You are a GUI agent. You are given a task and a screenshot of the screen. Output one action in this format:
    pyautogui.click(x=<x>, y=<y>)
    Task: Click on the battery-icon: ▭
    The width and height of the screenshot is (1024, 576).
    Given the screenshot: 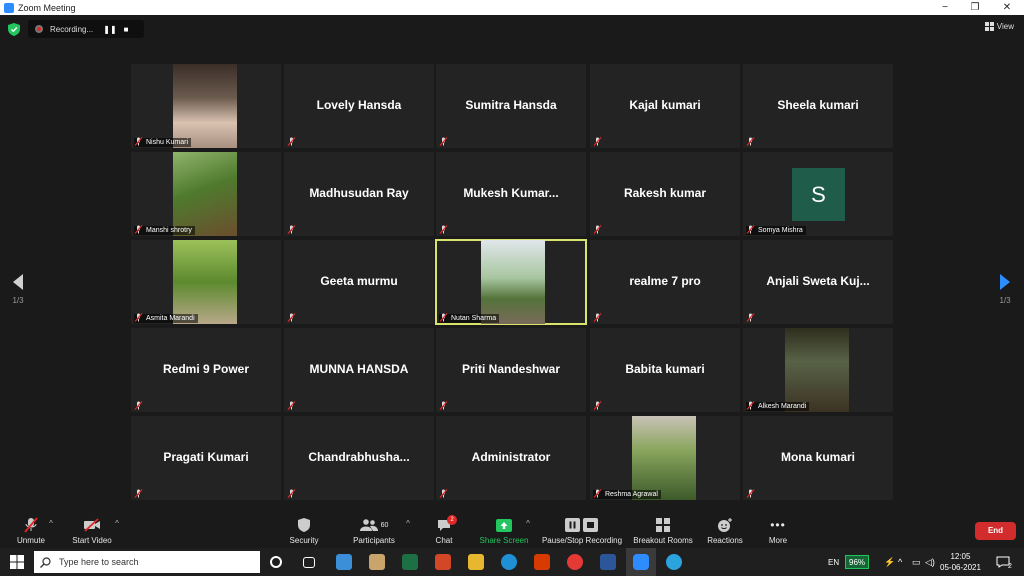 What is the action you would take?
    pyautogui.click(x=916, y=562)
    